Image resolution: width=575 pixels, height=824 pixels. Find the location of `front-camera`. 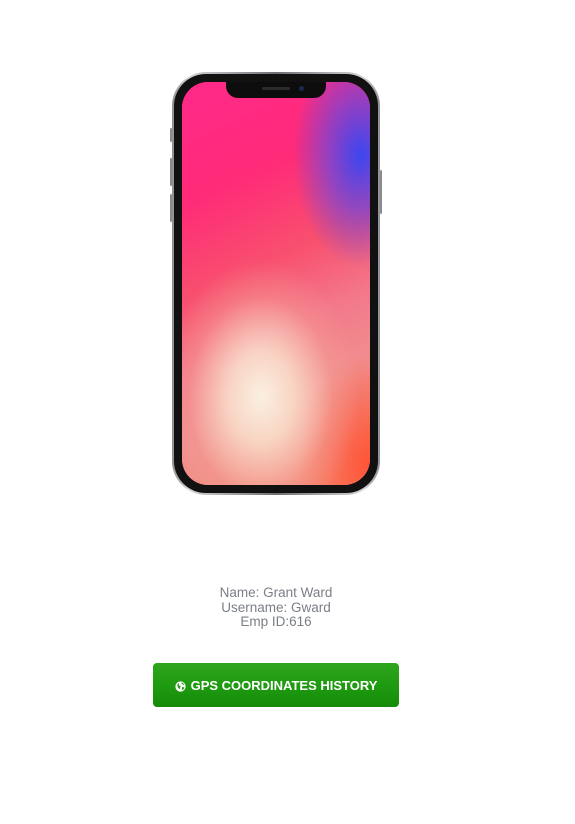

front-camera is located at coordinates (301, 88).